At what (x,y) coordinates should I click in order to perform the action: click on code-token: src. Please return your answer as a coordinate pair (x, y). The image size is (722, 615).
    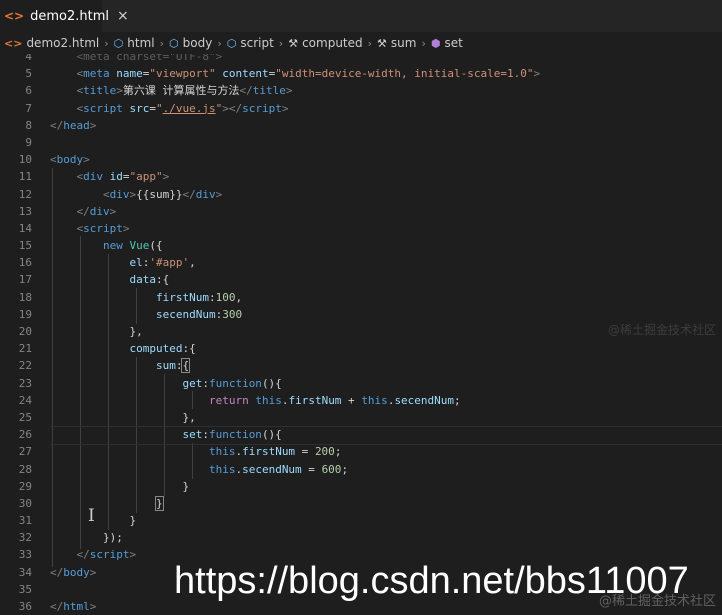
    Looking at the image, I should click on (139, 108).